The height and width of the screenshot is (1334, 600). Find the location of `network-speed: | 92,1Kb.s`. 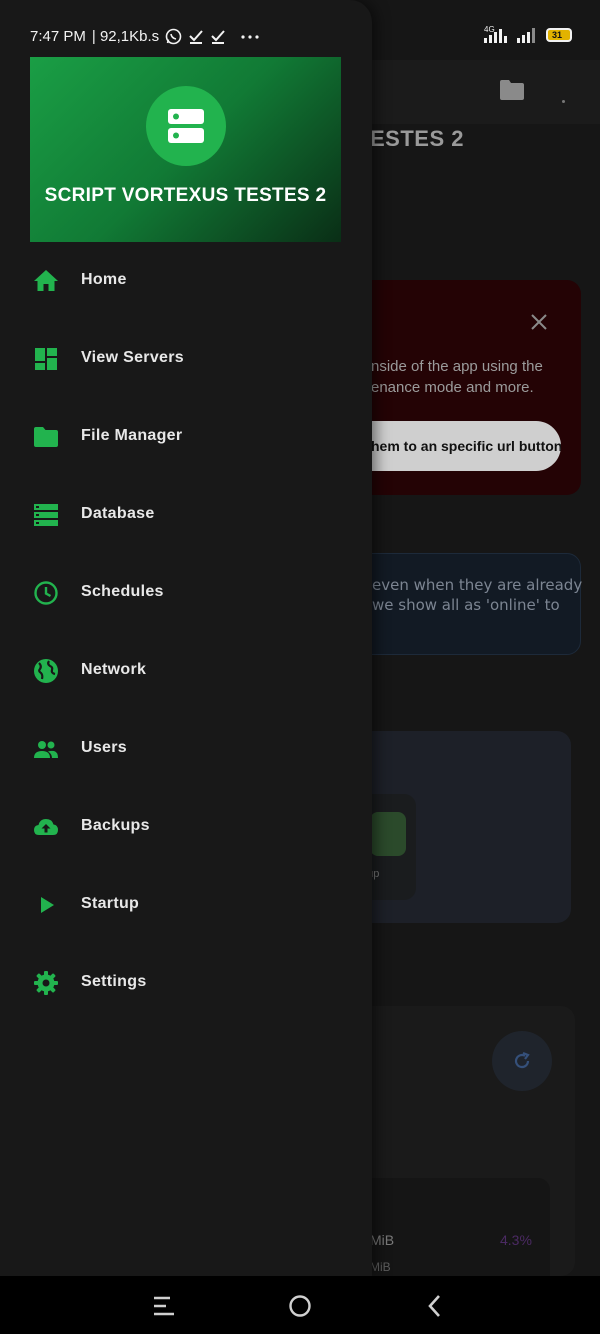

network-speed: | 92,1Kb.s is located at coordinates (125, 36).